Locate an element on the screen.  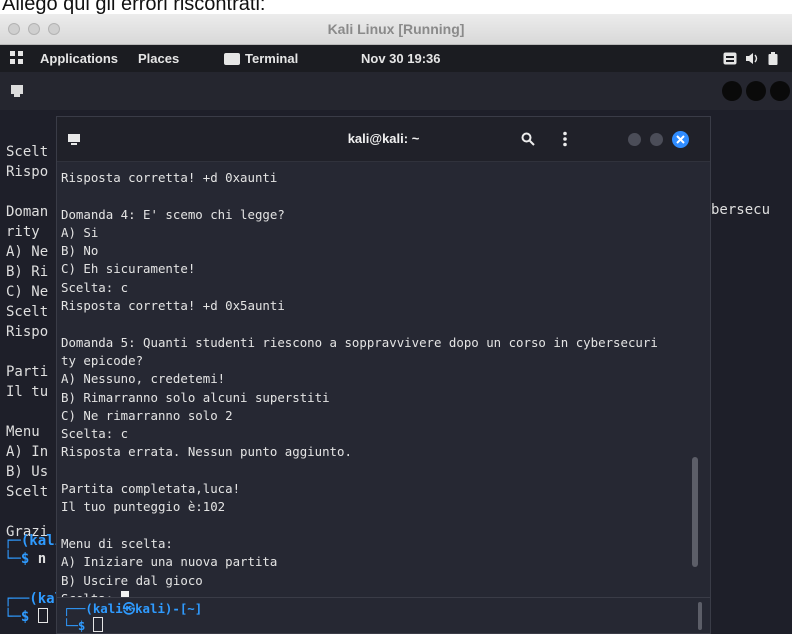
bg-terminal-line: rity is located at coordinates (27, 232).